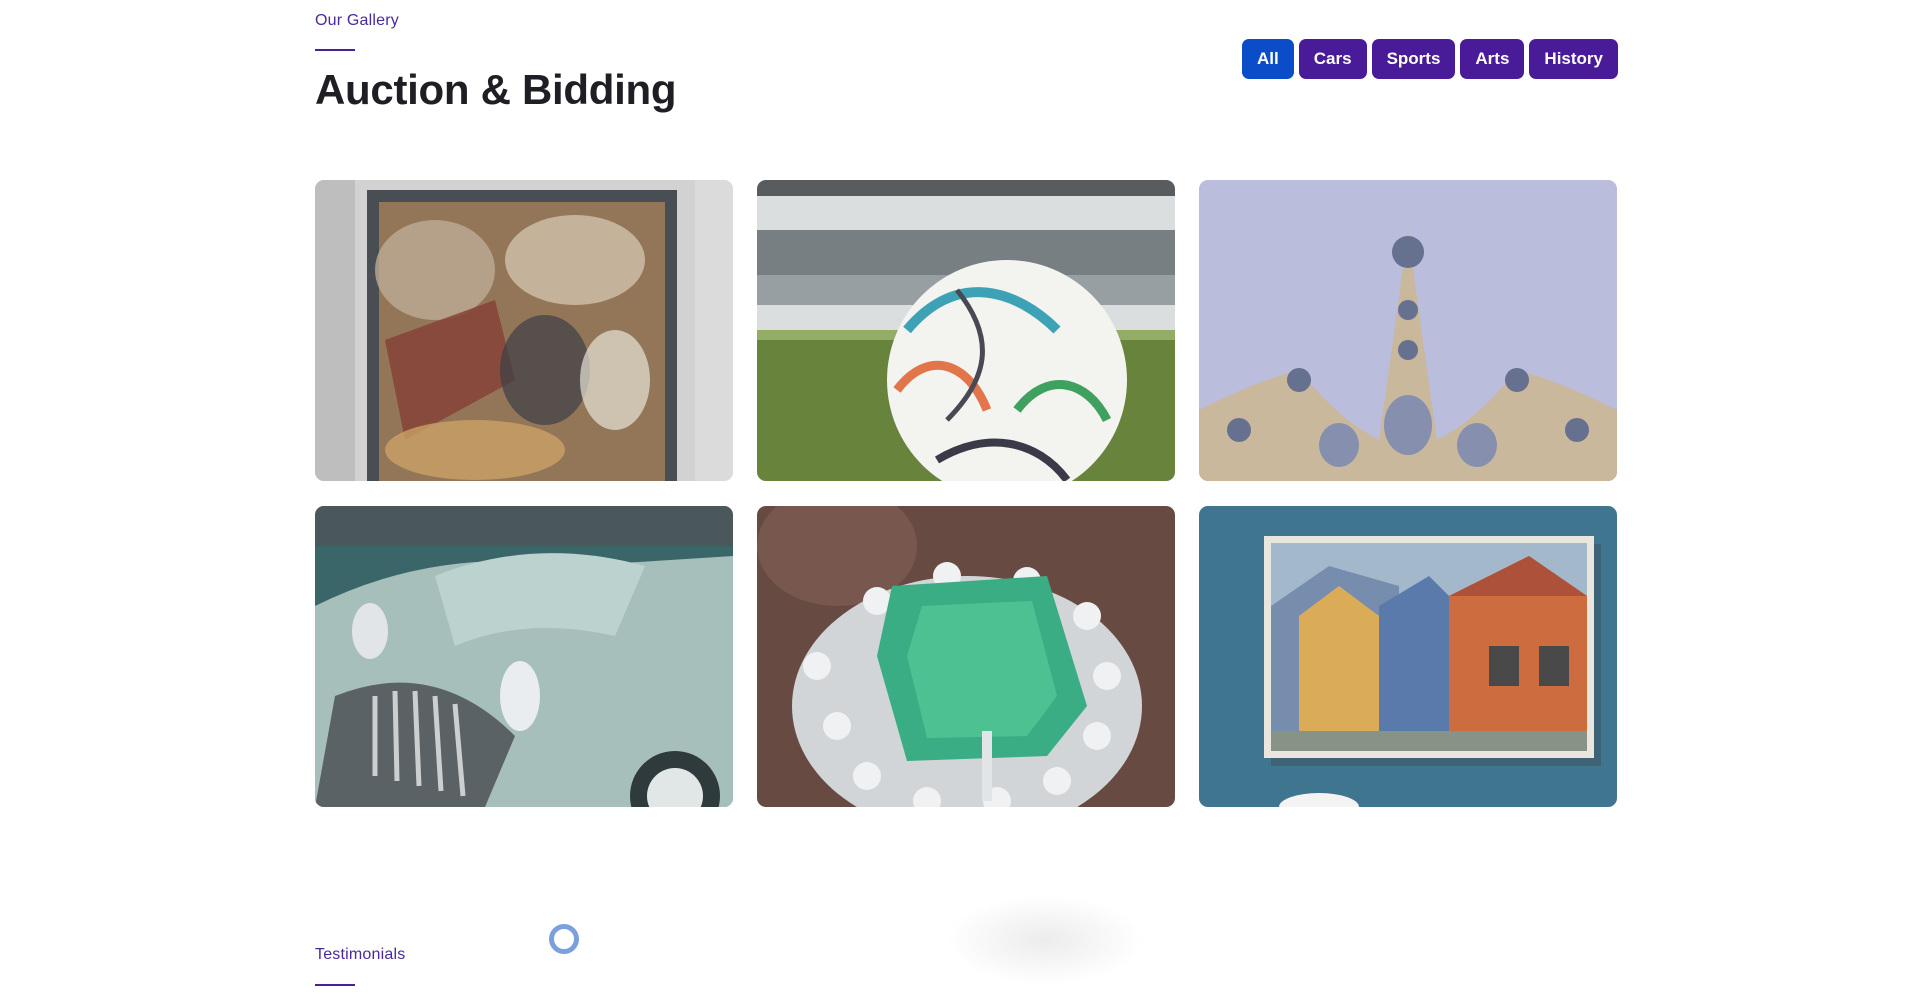  What do you see at coordinates (335, 985) in the screenshot?
I see `testimonials-eyebrow-underline` at bounding box center [335, 985].